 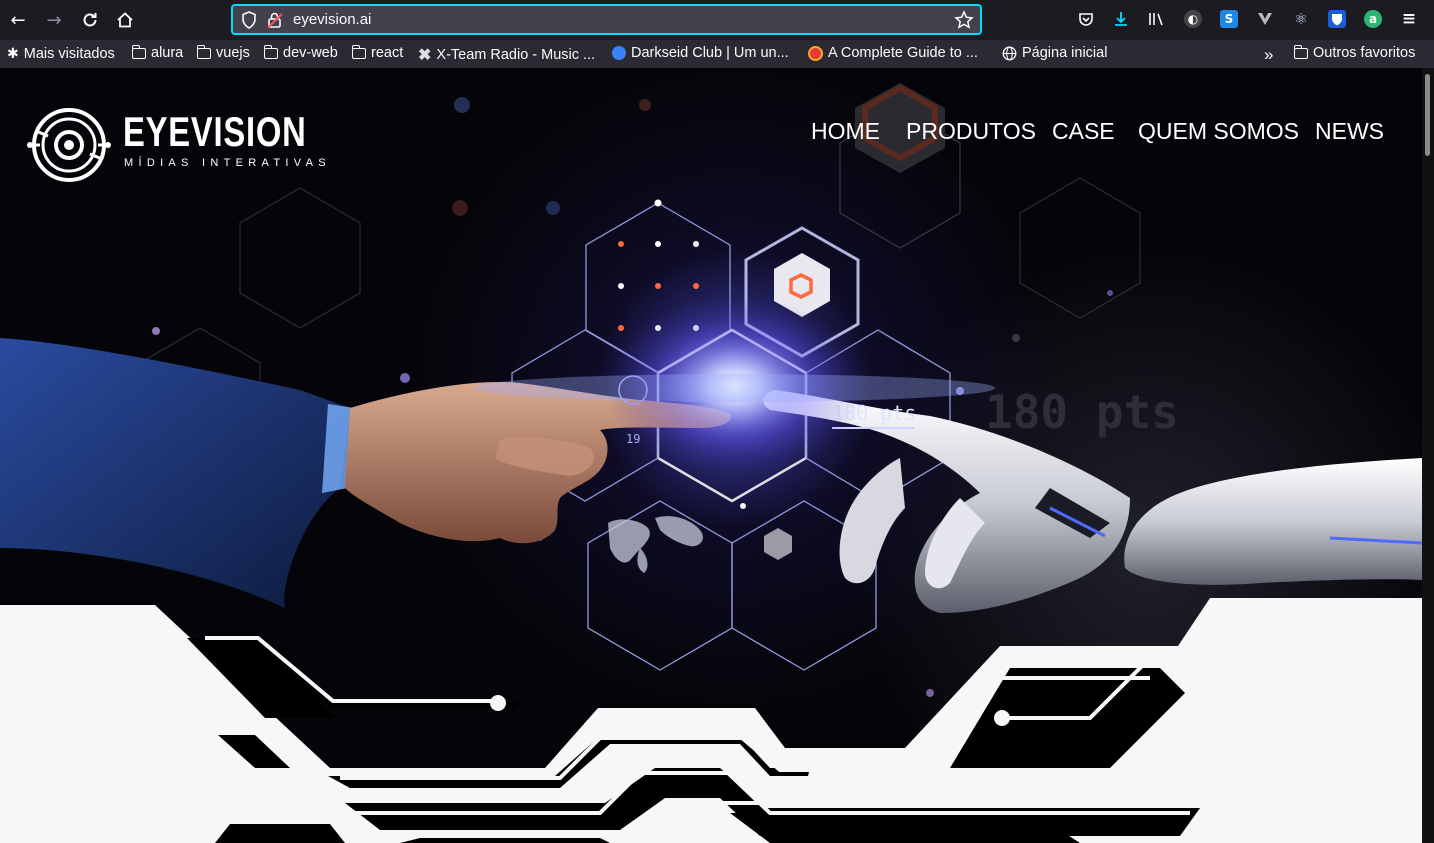 What do you see at coordinates (1193, 19) in the screenshot?
I see `extension-avatar-icon: ◐` at bounding box center [1193, 19].